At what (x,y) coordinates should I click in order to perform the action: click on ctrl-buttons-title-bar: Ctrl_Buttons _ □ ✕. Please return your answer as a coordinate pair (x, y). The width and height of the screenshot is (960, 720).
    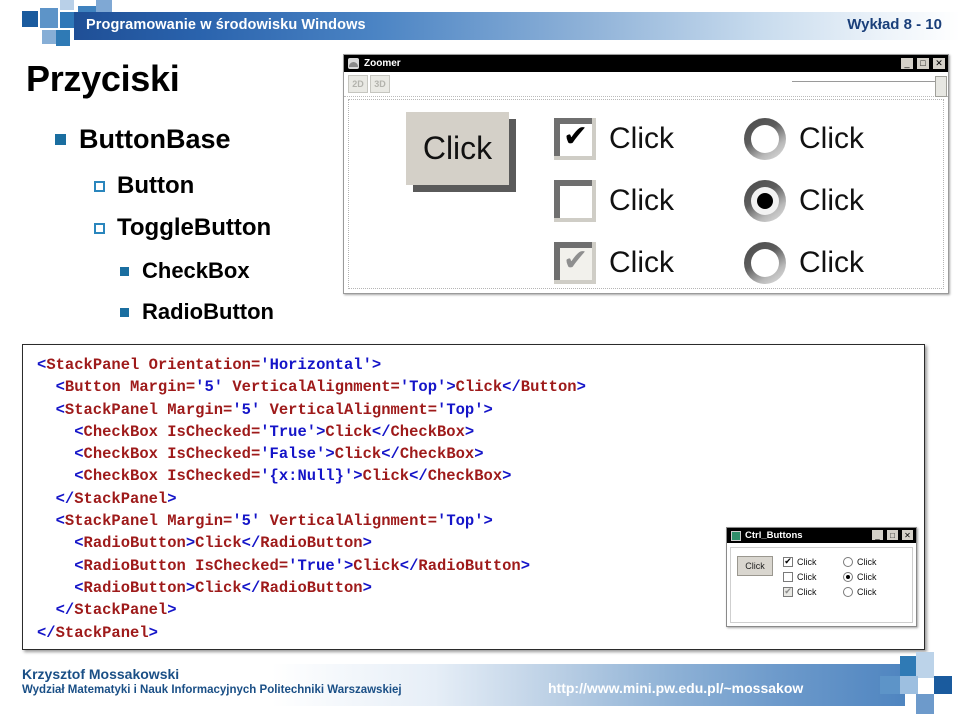
    Looking at the image, I should click on (821, 535).